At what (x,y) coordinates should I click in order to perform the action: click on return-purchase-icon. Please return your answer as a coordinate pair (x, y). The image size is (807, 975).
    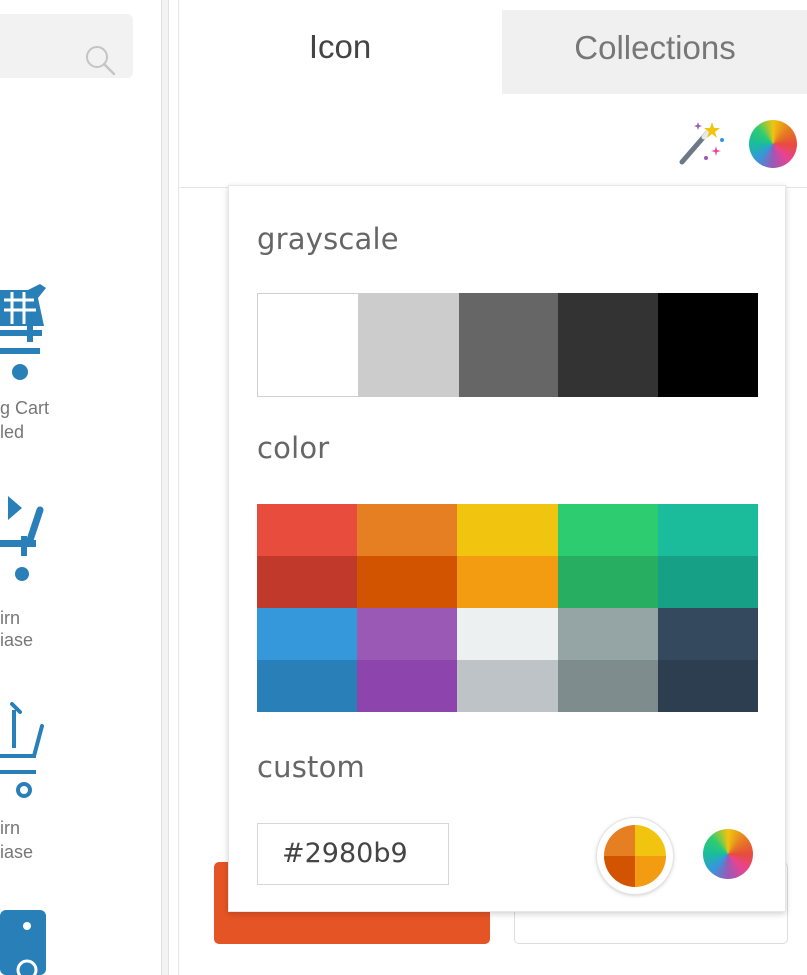
    Looking at the image, I should click on (22, 538).